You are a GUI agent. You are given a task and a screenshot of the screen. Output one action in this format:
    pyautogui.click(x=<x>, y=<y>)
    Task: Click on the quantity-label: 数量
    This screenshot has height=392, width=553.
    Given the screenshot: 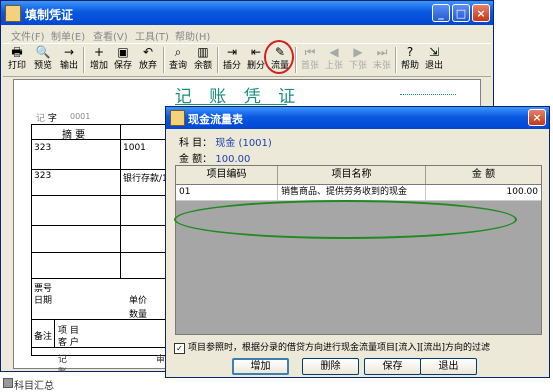 What is the action you would take?
    pyautogui.click(x=138, y=315)
    